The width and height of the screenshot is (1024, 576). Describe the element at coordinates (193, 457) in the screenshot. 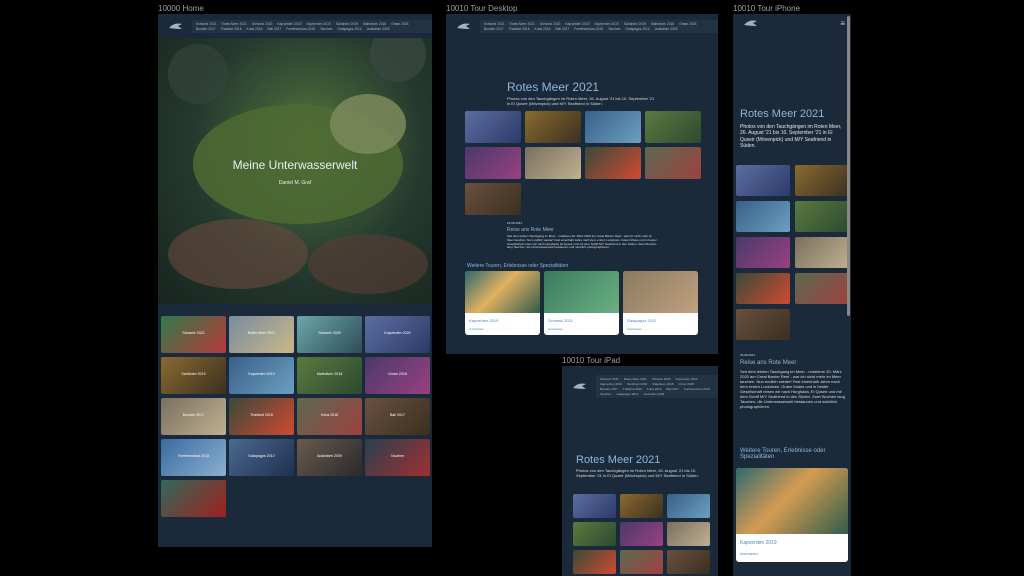

I see `home-tile: Fuerteventura 2015` at that location.